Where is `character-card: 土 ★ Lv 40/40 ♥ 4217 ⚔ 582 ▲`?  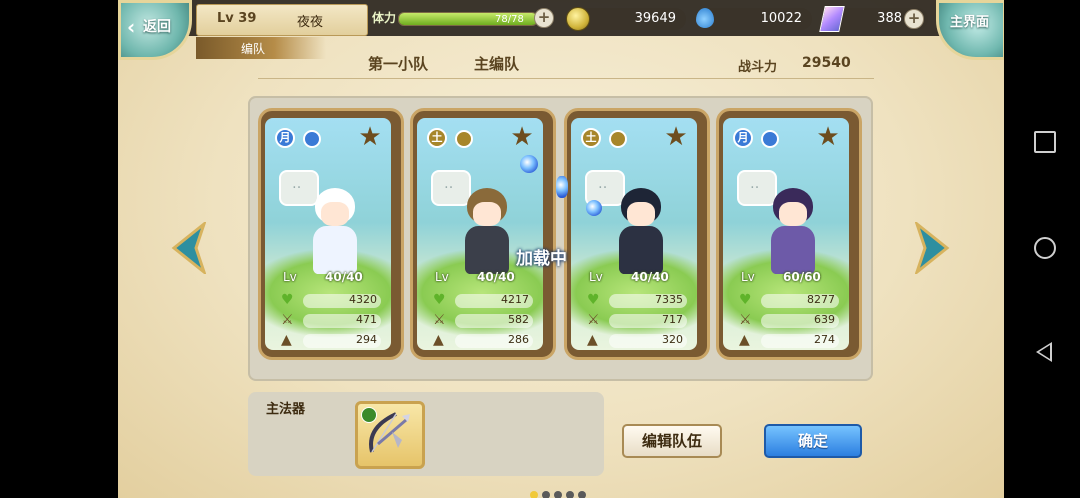 character-card: 土 ★ Lv 40/40 ♥ 4217 ⚔ 582 ▲ is located at coordinates (483, 234).